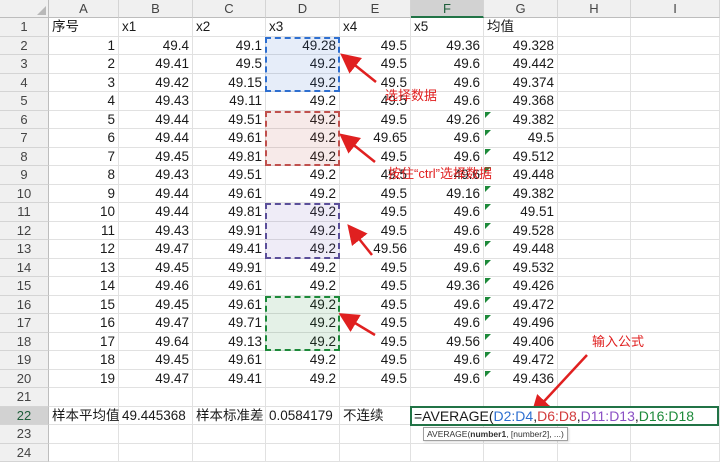 This screenshot has width=720, height=473. What do you see at coordinates (594, 9) in the screenshot?
I see `column-header-h: H` at bounding box center [594, 9].